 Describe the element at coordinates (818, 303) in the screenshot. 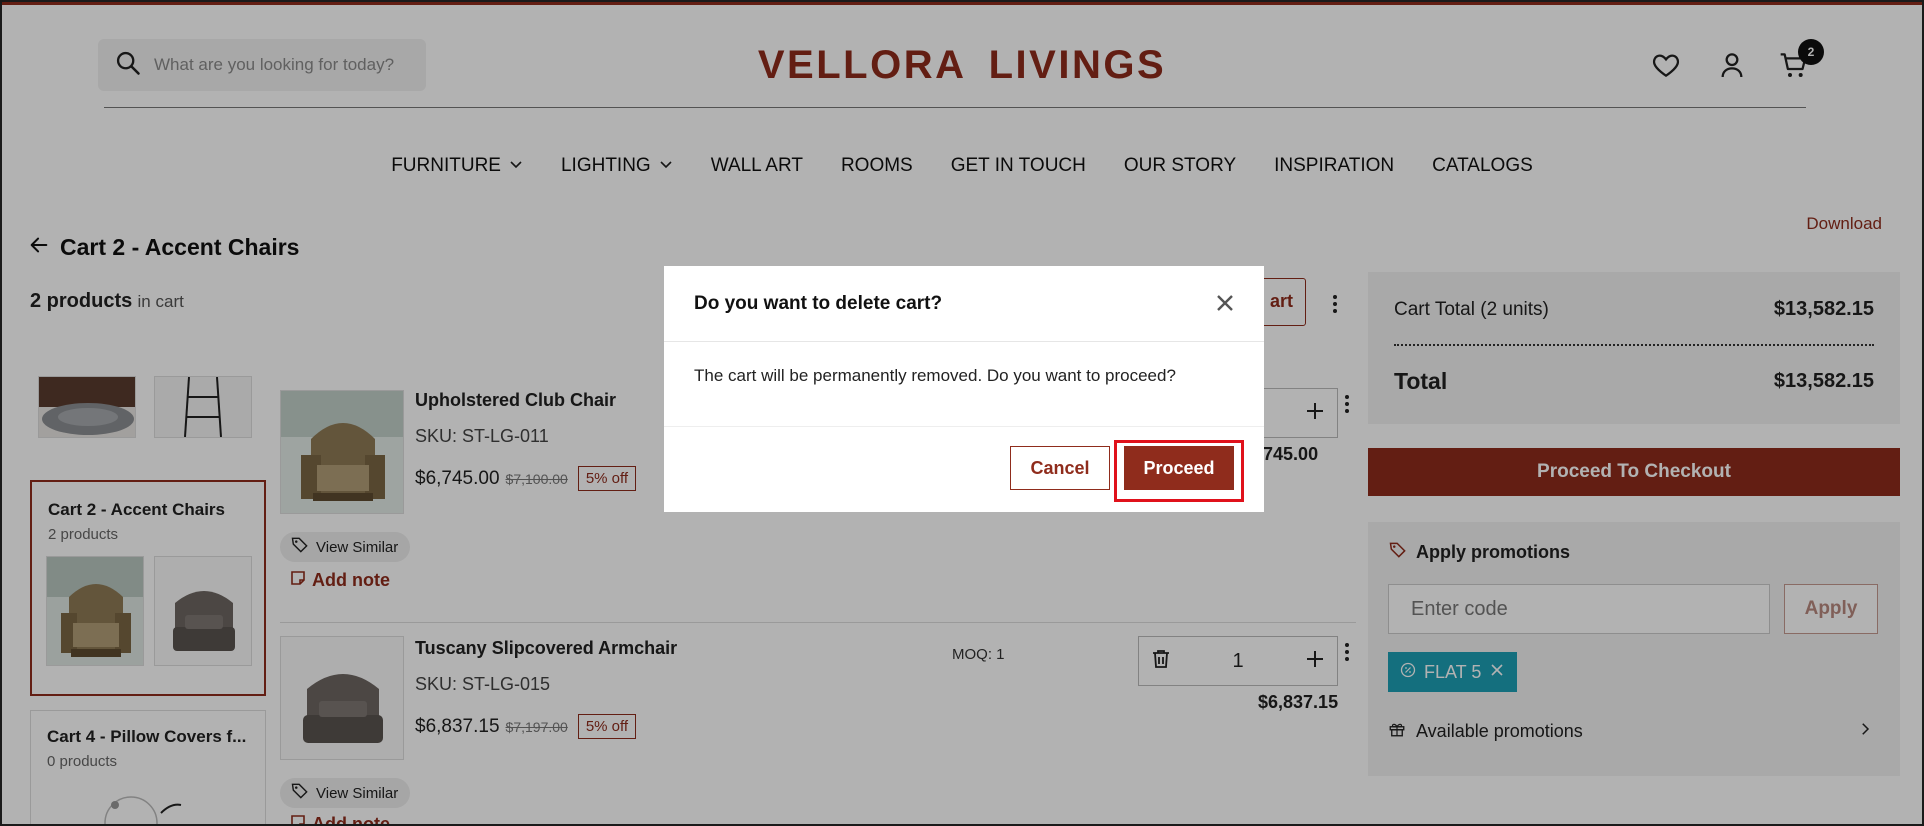

I see `dialog-title: Do you want to delete cart?` at that location.